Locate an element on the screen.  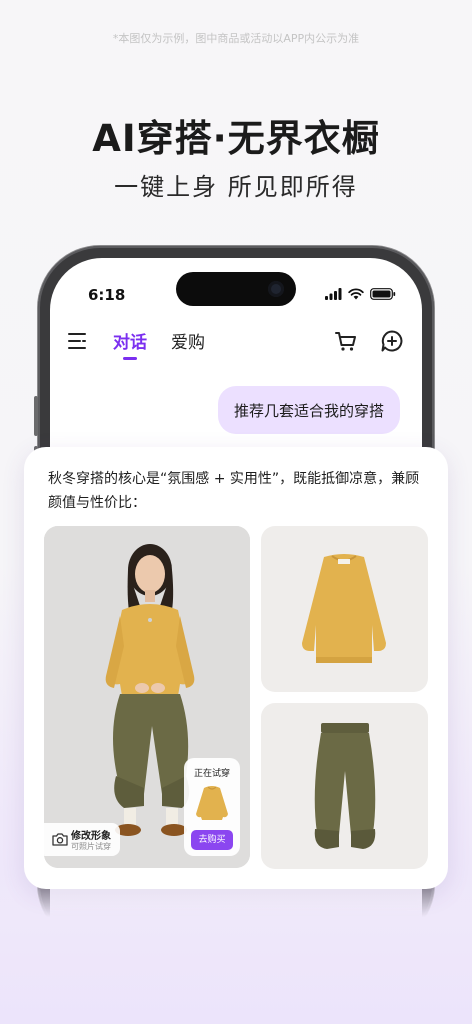
edit-look-title: 修改形象 is located at coordinates (91, 836).